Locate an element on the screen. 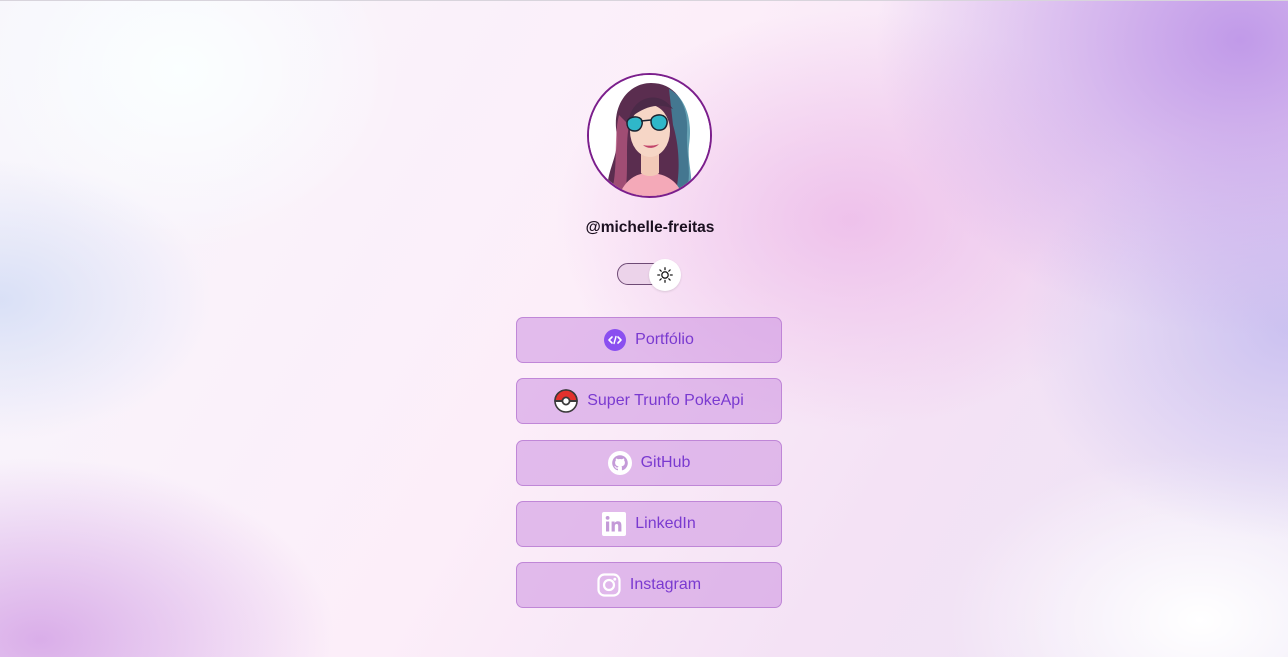  linkedin-icon is located at coordinates (614, 524).